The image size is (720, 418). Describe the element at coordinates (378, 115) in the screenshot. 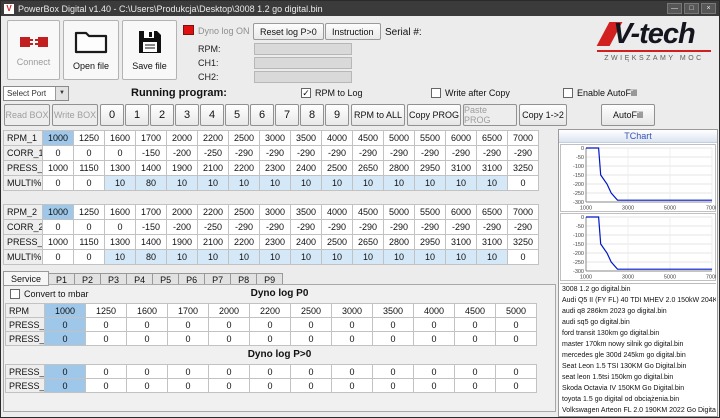

I see `rpm-to-all-button: RPM to ALL` at that location.